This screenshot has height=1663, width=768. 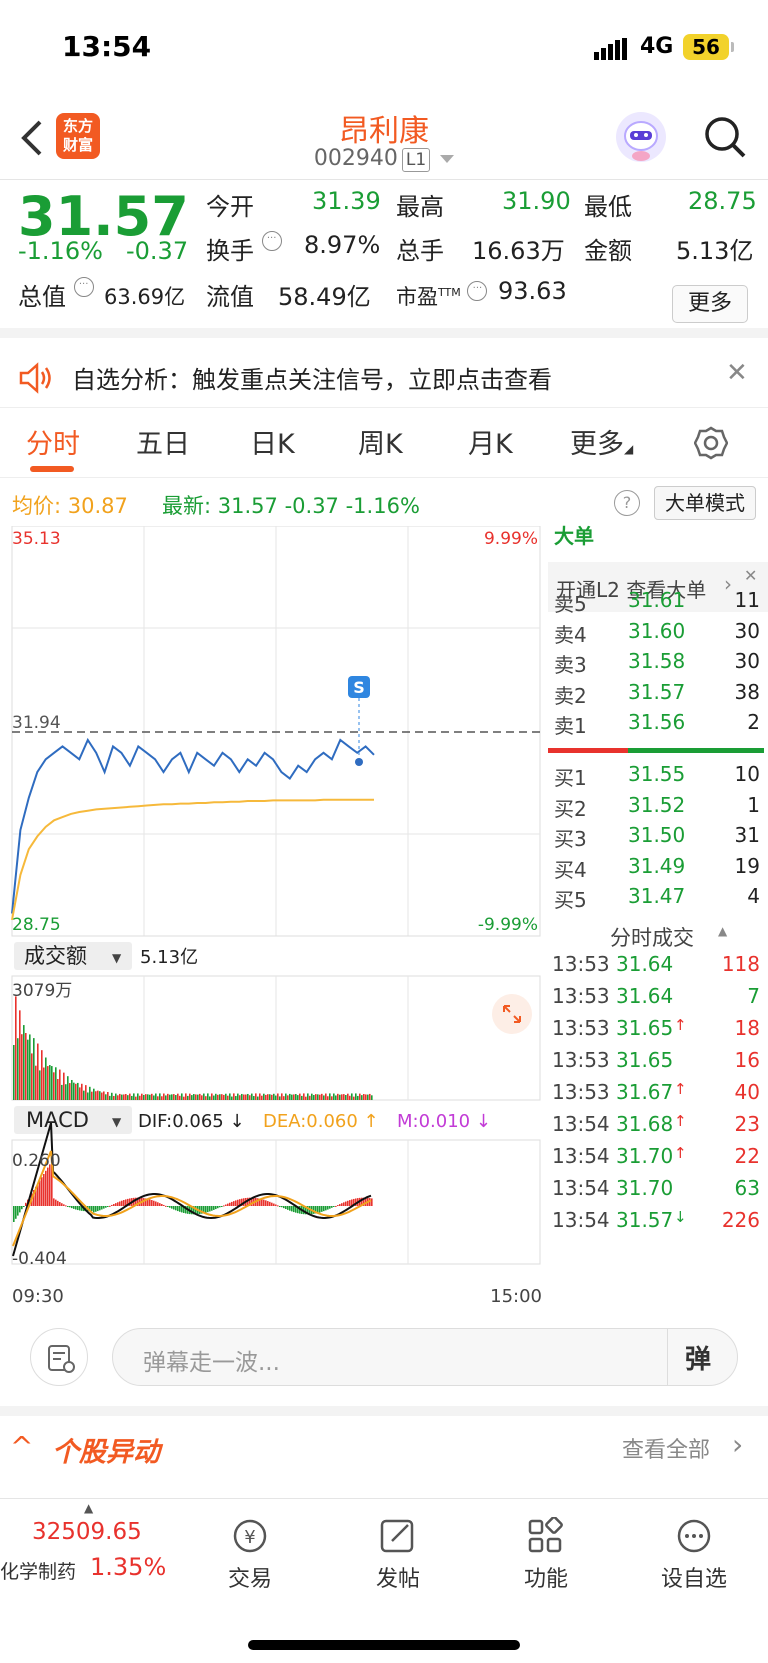 I want to click on order-row: 买1 31.55 10, so click(x=656, y=777).